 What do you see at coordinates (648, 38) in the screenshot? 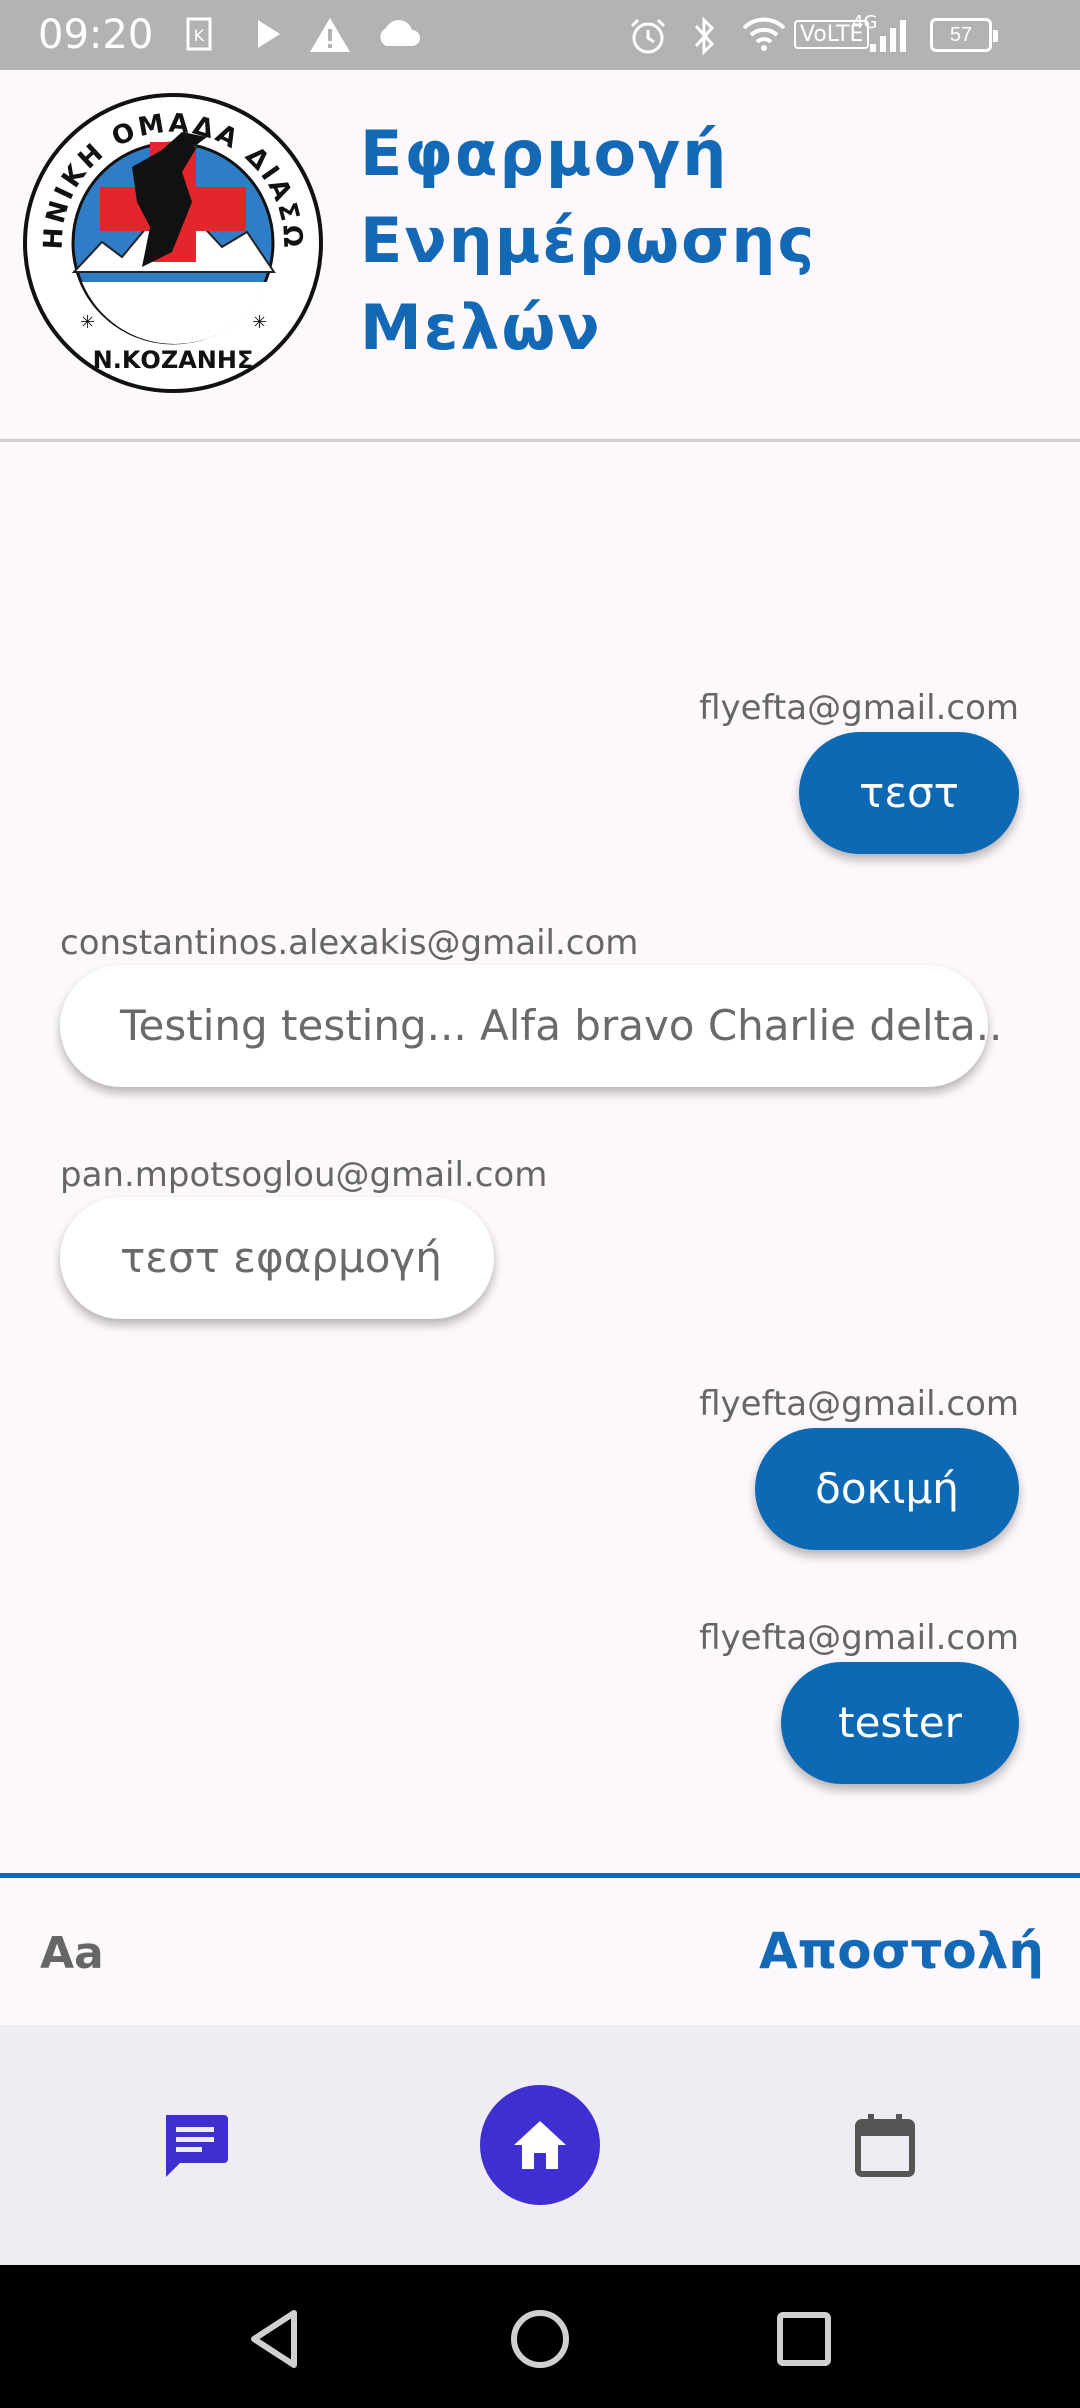
I see `alarm-icon` at bounding box center [648, 38].